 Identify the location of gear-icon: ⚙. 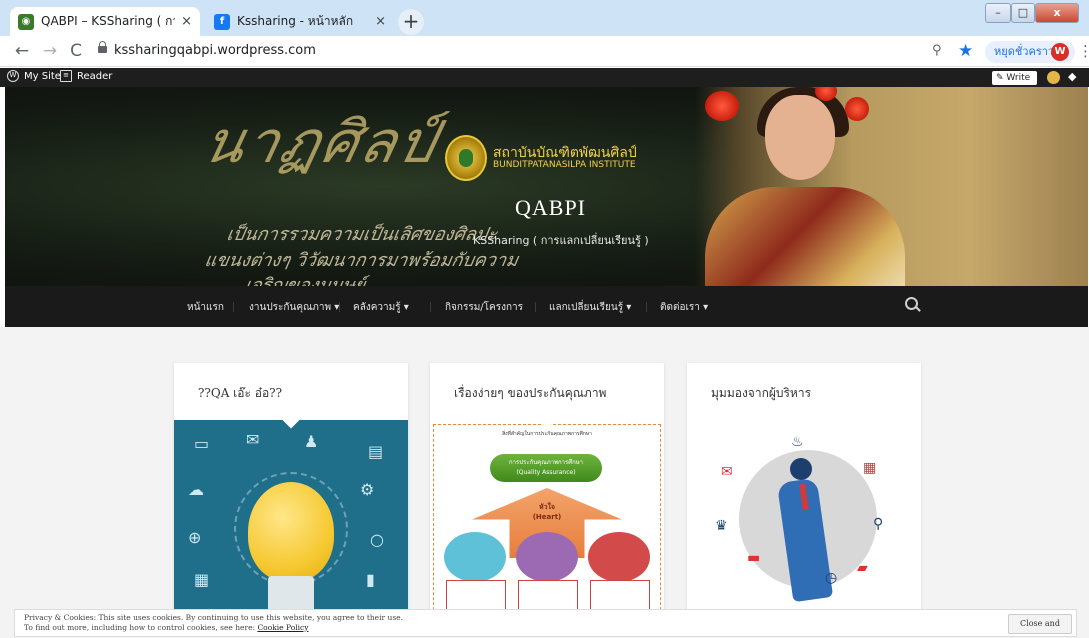
(367, 489).